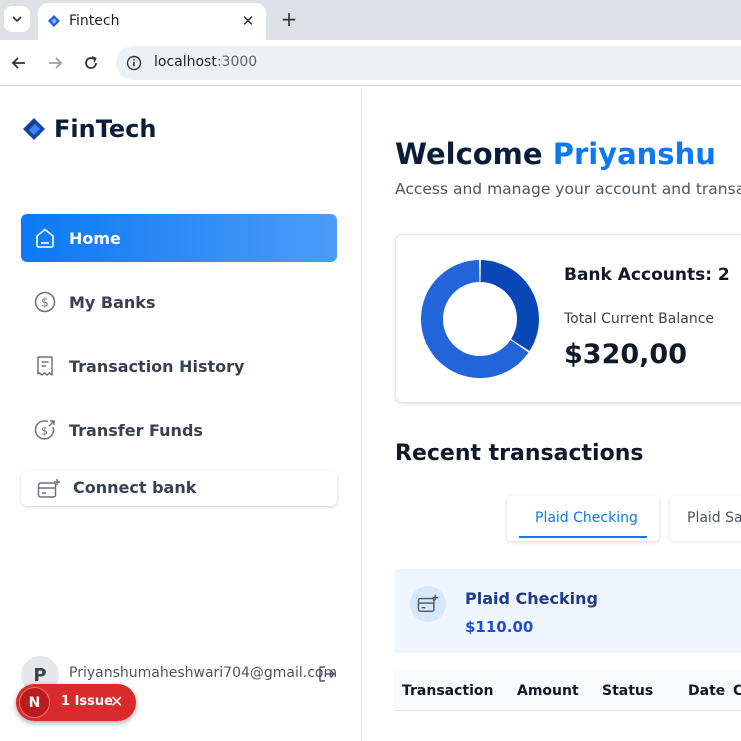  Describe the element at coordinates (289, 19) in the screenshot. I see `new-tab-button: +` at that location.